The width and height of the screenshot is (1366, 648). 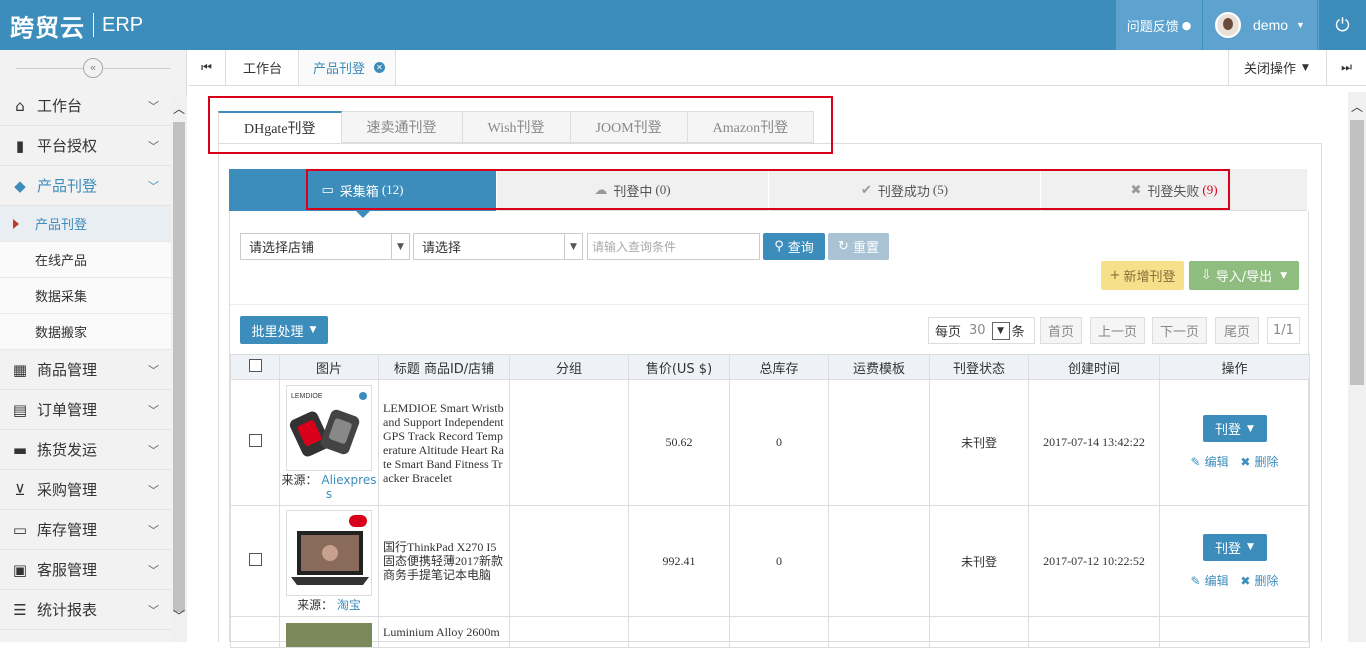 I want to click on top-bar: 跨贸云 ERP 问题反馈 ● demo ▼ ⏻, so click(x=683, y=25).